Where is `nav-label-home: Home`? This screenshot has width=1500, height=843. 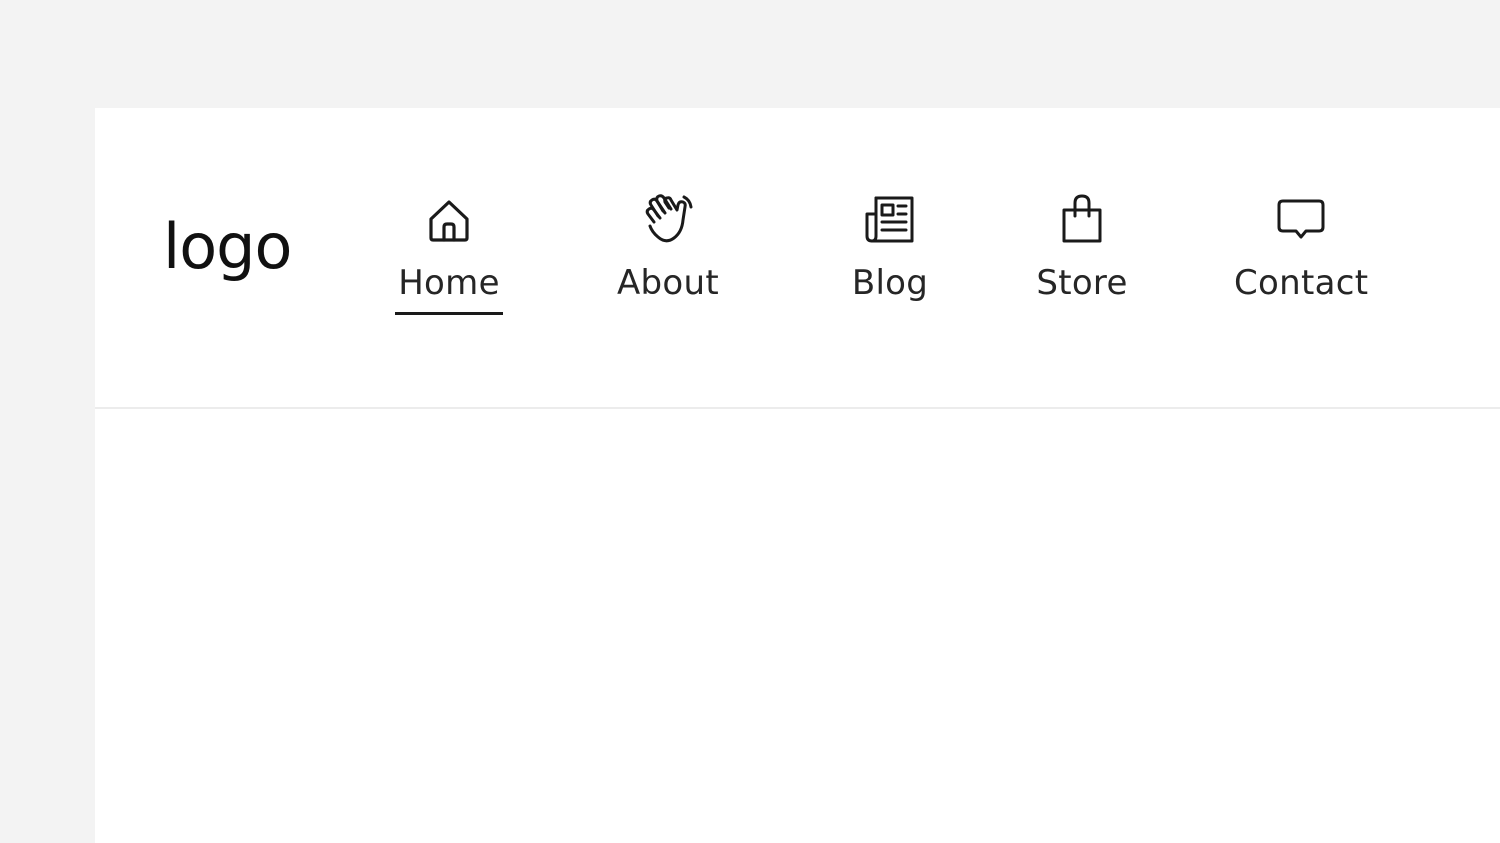
nav-label-home: Home is located at coordinates (449, 283).